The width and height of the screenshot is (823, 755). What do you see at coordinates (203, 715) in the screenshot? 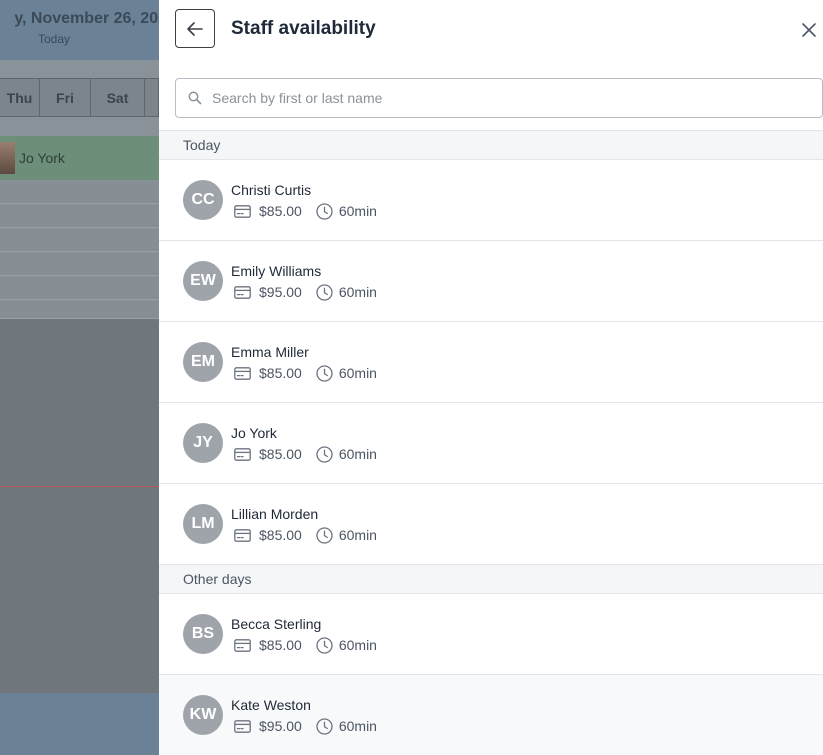
I see `avatar: KW` at bounding box center [203, 715].